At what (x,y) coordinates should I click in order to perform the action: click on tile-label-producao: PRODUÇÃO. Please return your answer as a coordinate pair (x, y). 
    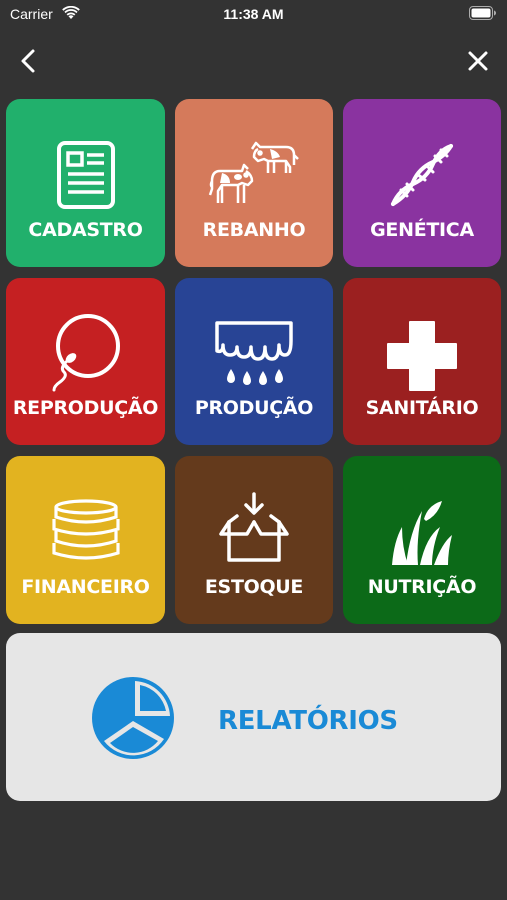
    Looking at the image, I should click on (254, 408).